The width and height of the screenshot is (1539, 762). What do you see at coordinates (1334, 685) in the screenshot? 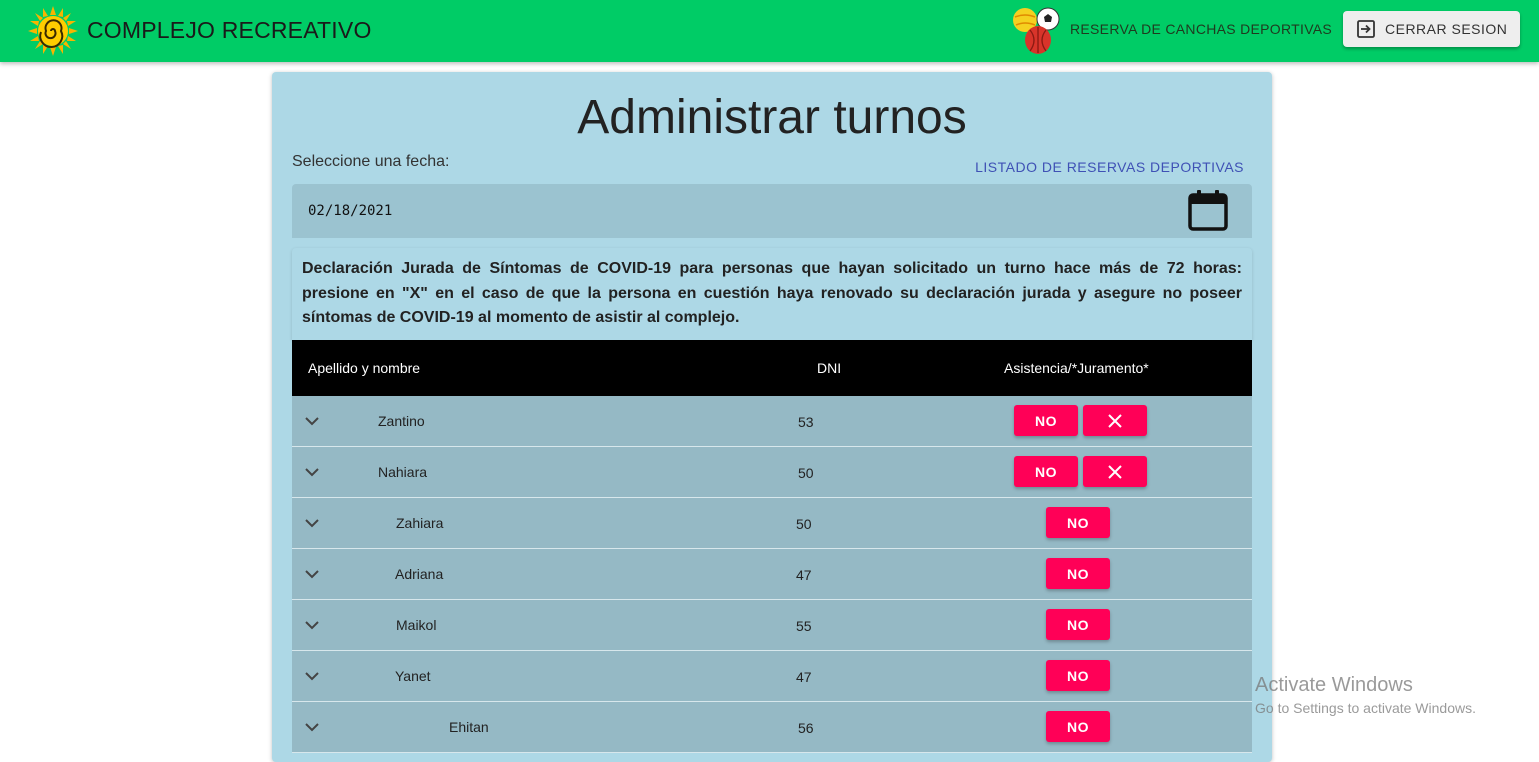
I see `watermark-title: Activate Windows` at bounding box center [1334, 685].